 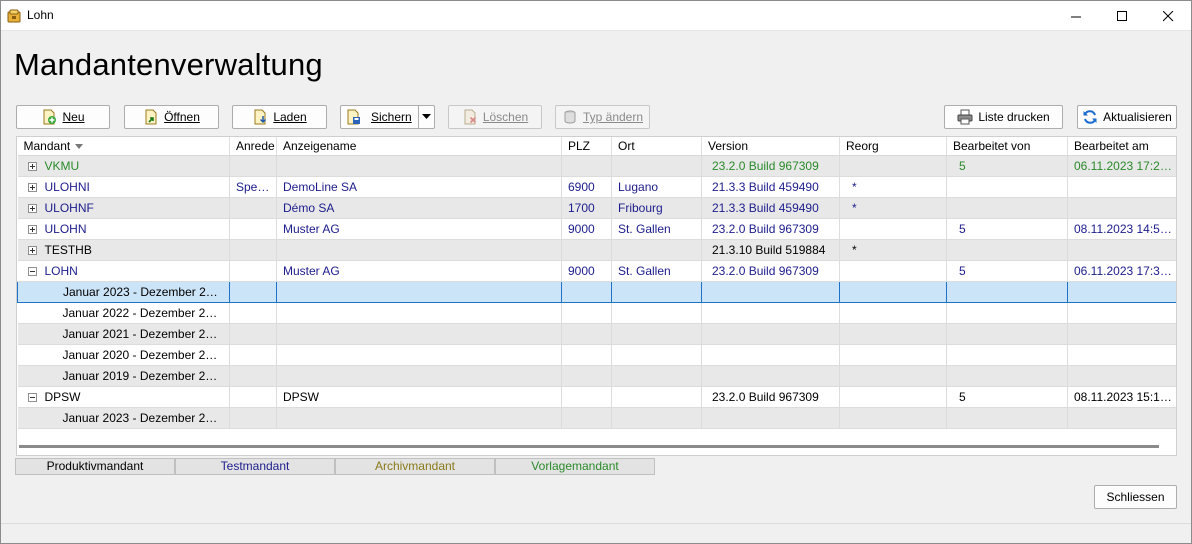 I want to click on legend-vorlagemandant: Vorlagemandant, so click(x=575, y=466).